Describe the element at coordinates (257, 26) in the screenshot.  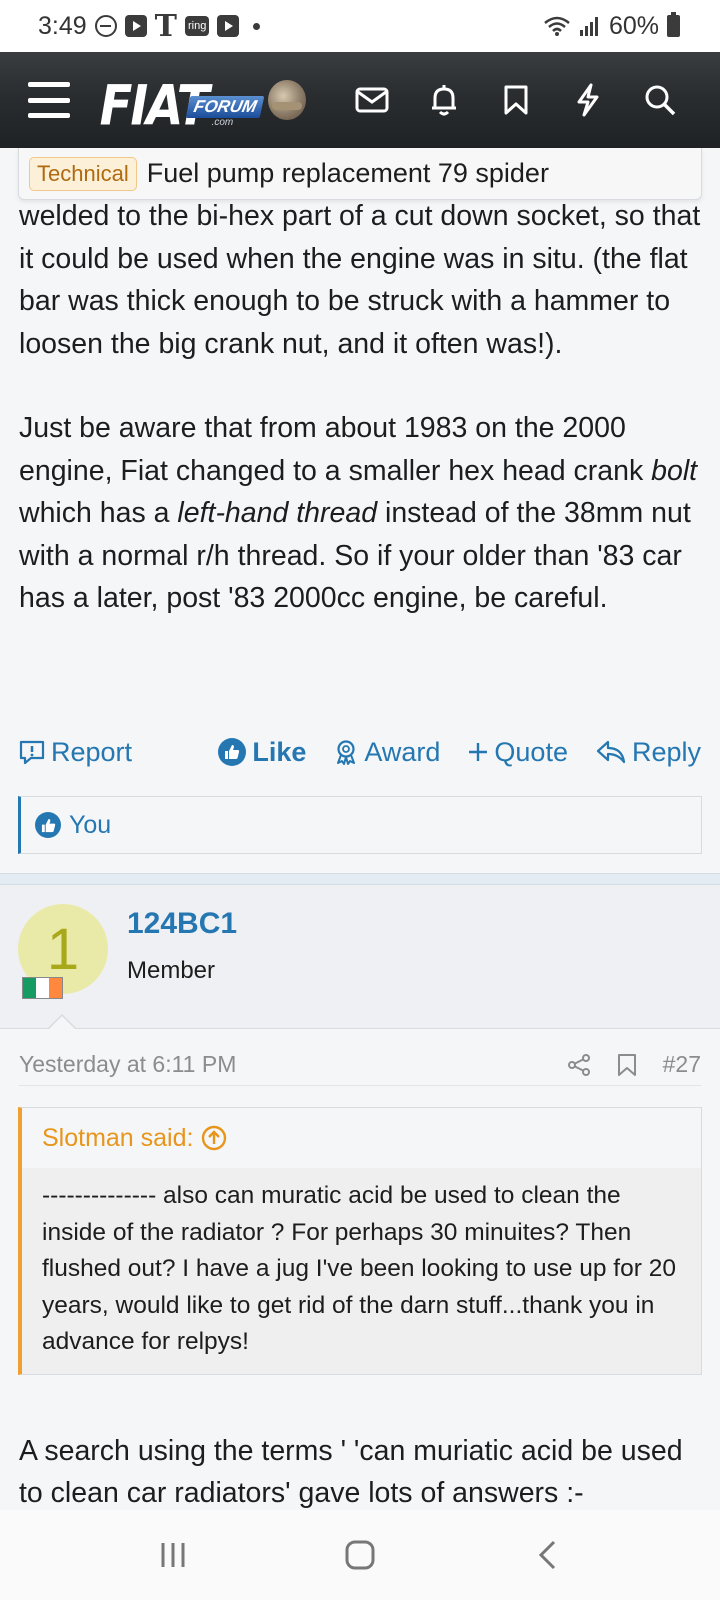
I see `notification-dot-icon` at that location.